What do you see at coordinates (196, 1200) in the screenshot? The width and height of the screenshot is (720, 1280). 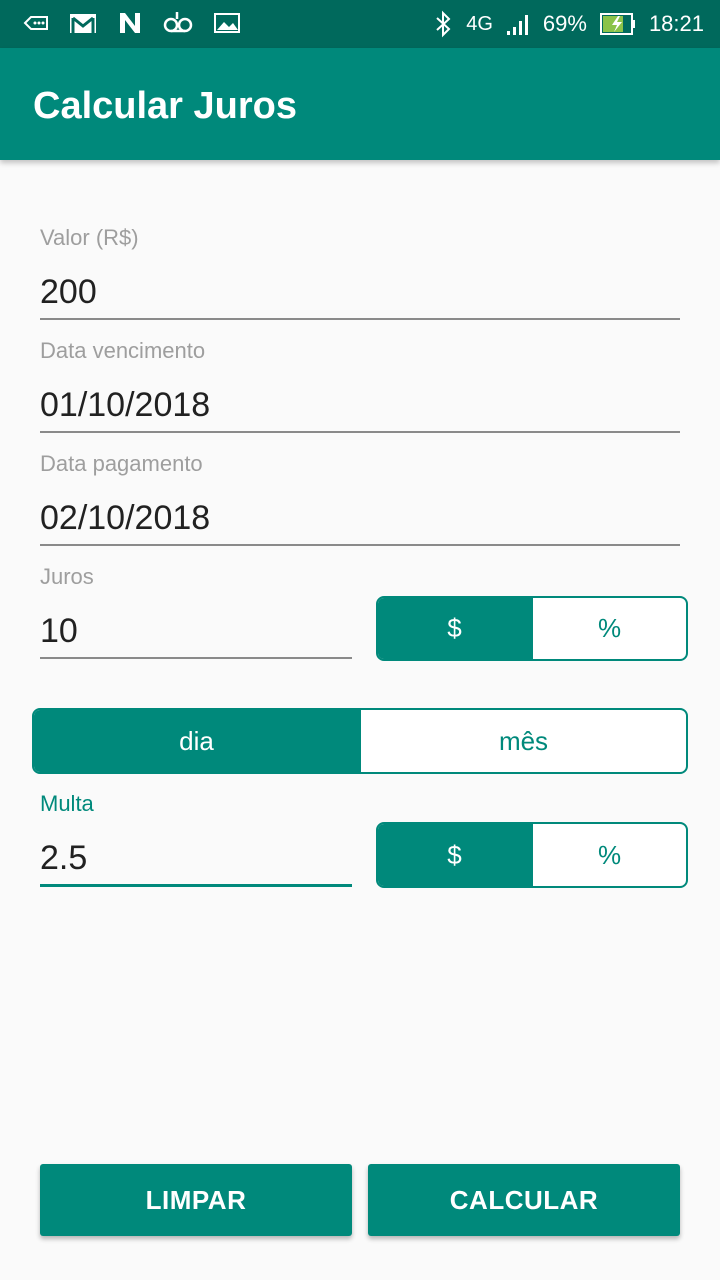 I see `clear-button: LIMPAR` at bounding box center [196, 1200].